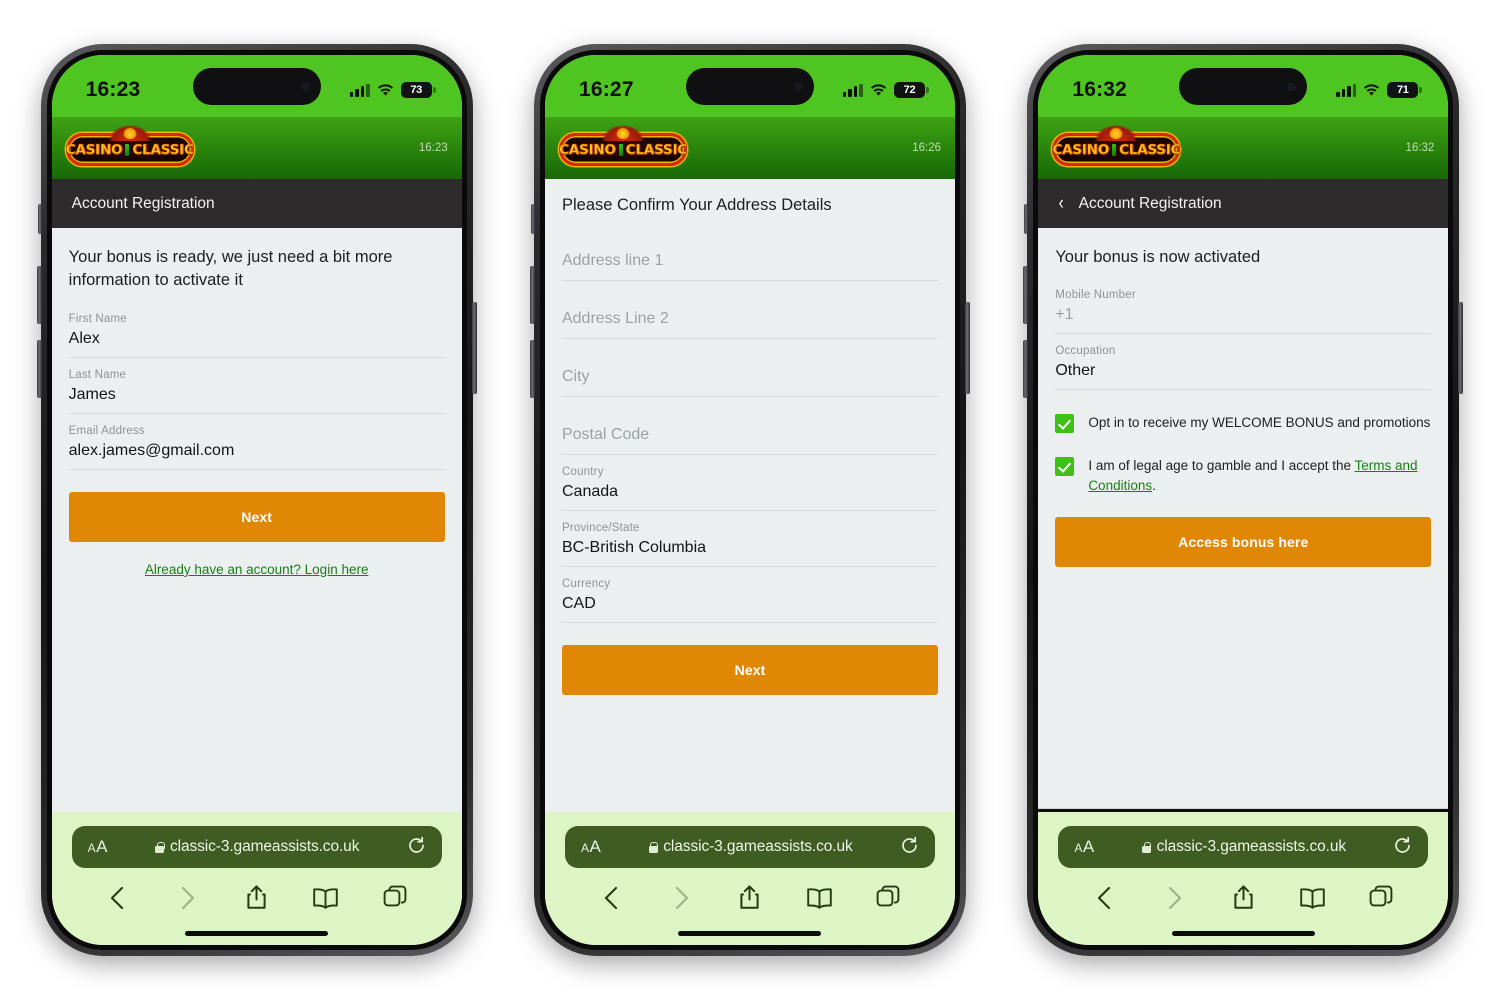  I want to click on field-value: James, so click(256, 400).